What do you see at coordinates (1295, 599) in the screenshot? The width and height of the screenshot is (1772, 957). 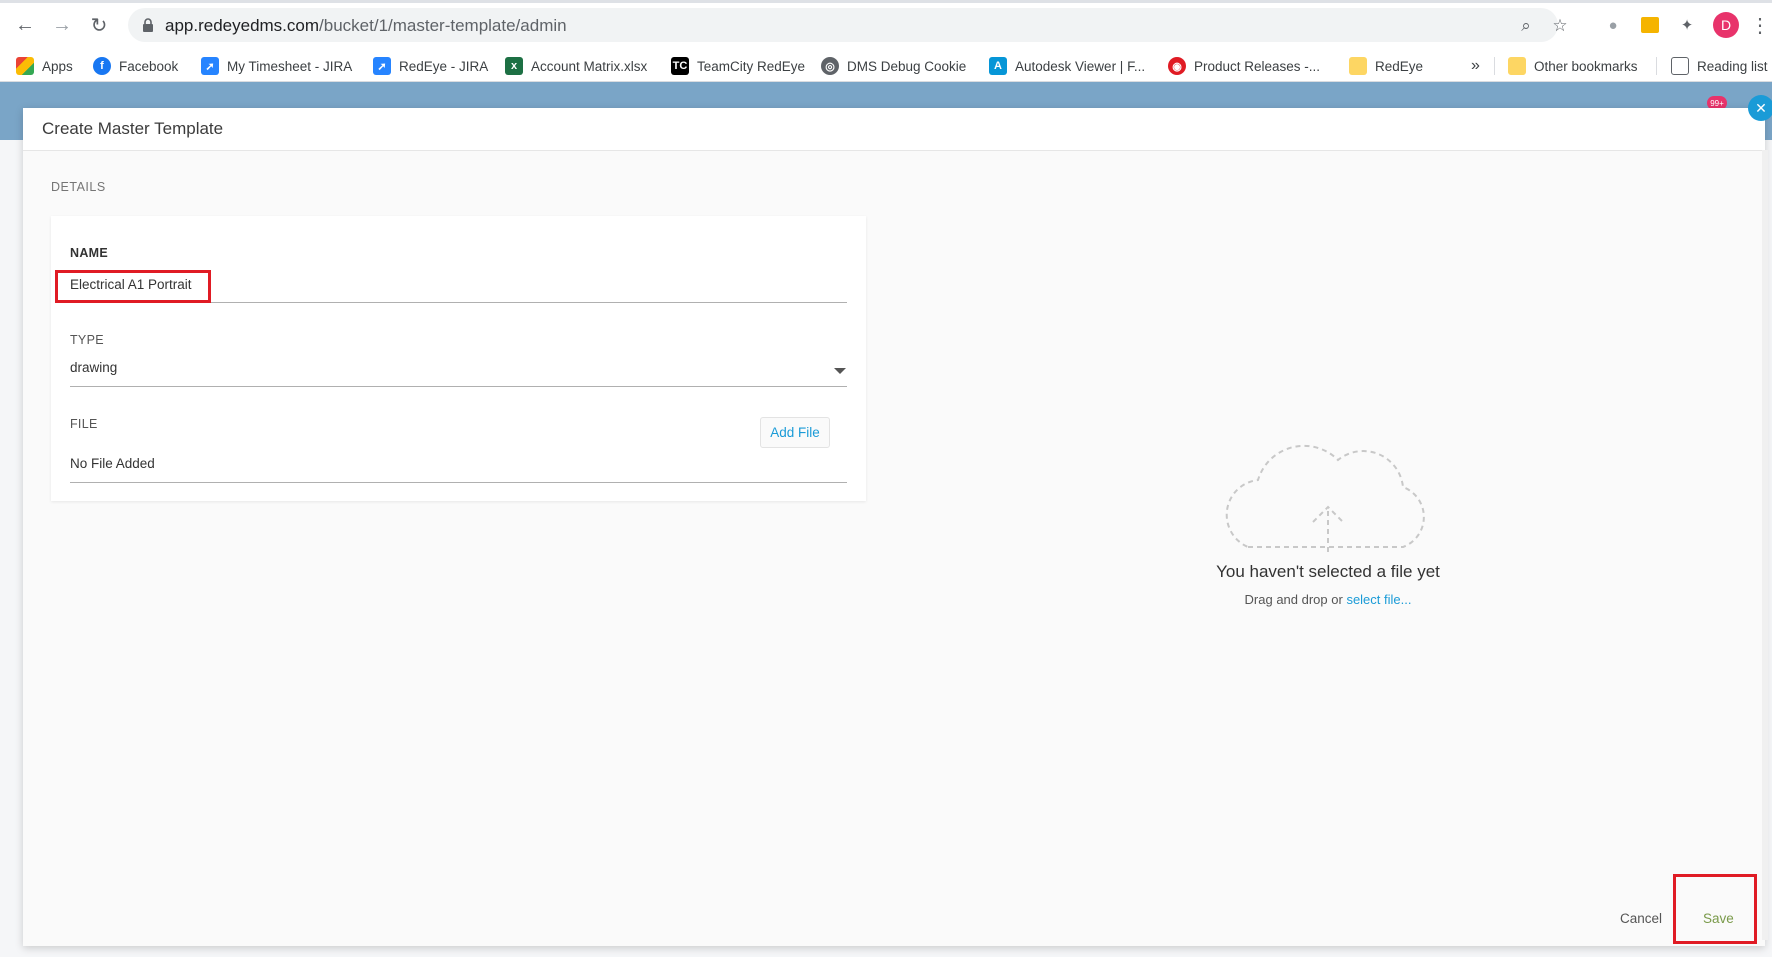 I see `upload-hint-text: Drag and drop or` at bounding box center [1295, 599].